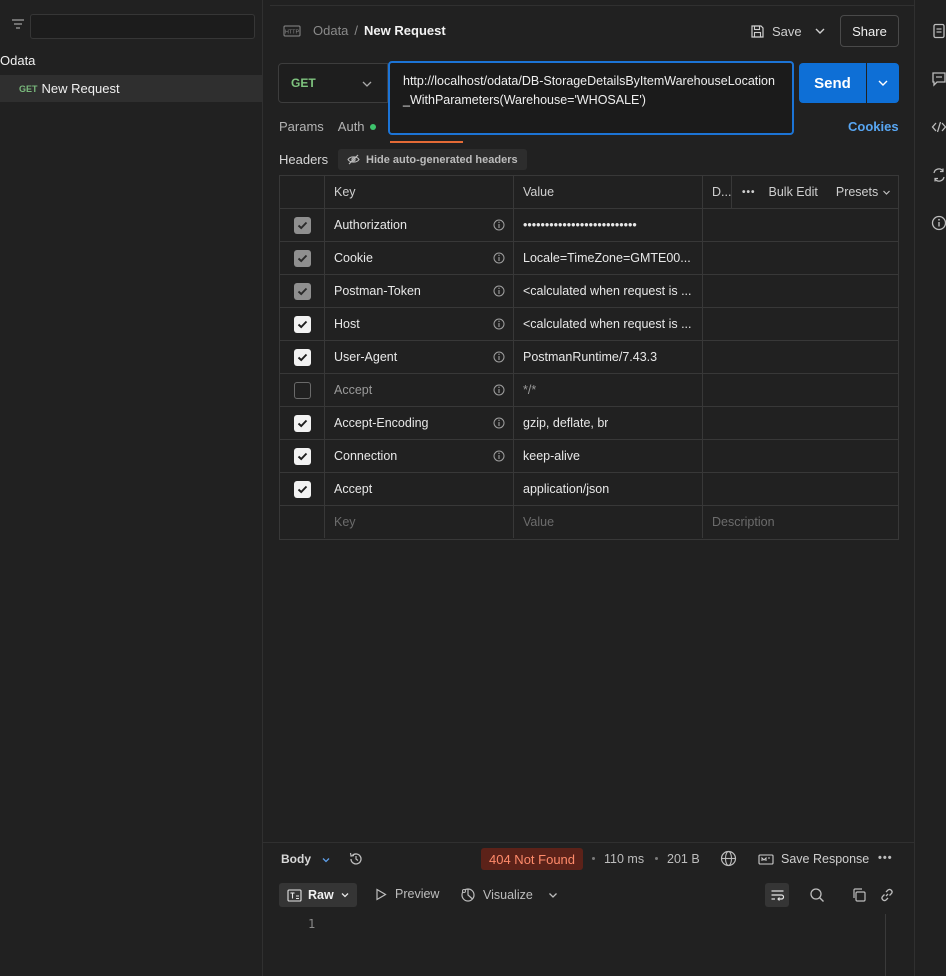 The image size is (946, 976). I want to click on svg-text: HTTP, so click(292, 33).